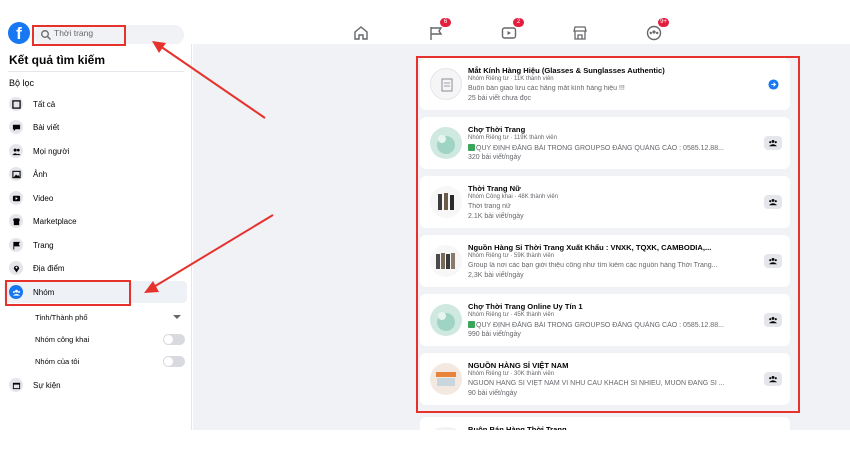 The image size is (850, 450). What do you see at coordinates (55, 221) in the screenshot?
I see `sidebar-item-label: Marketplace` at bounding box center [55, 221].